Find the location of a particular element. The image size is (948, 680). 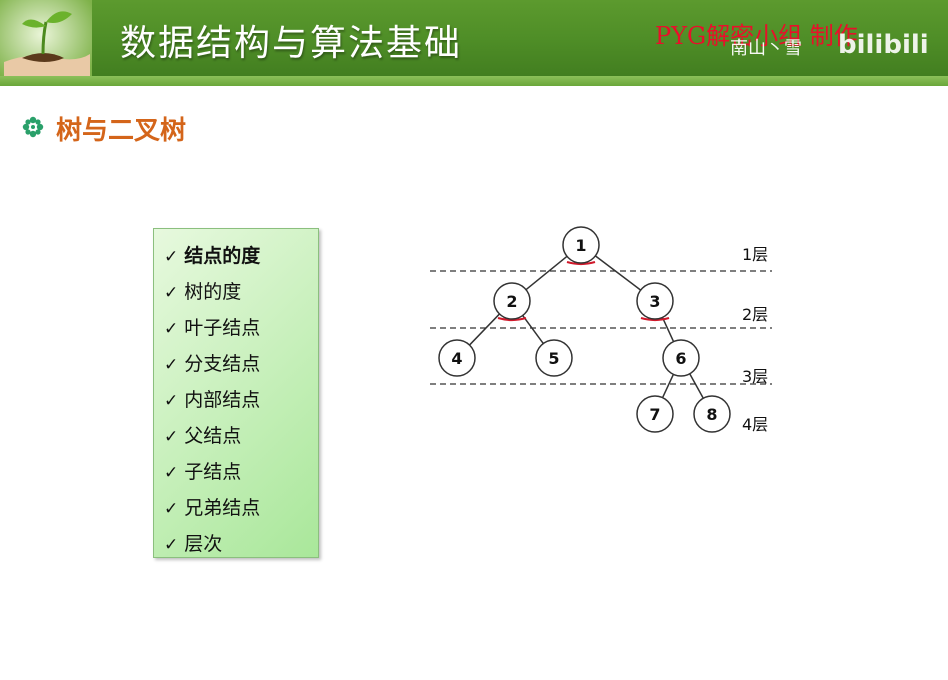

tree-node-label: 8 is located at coordinates (711, 414).